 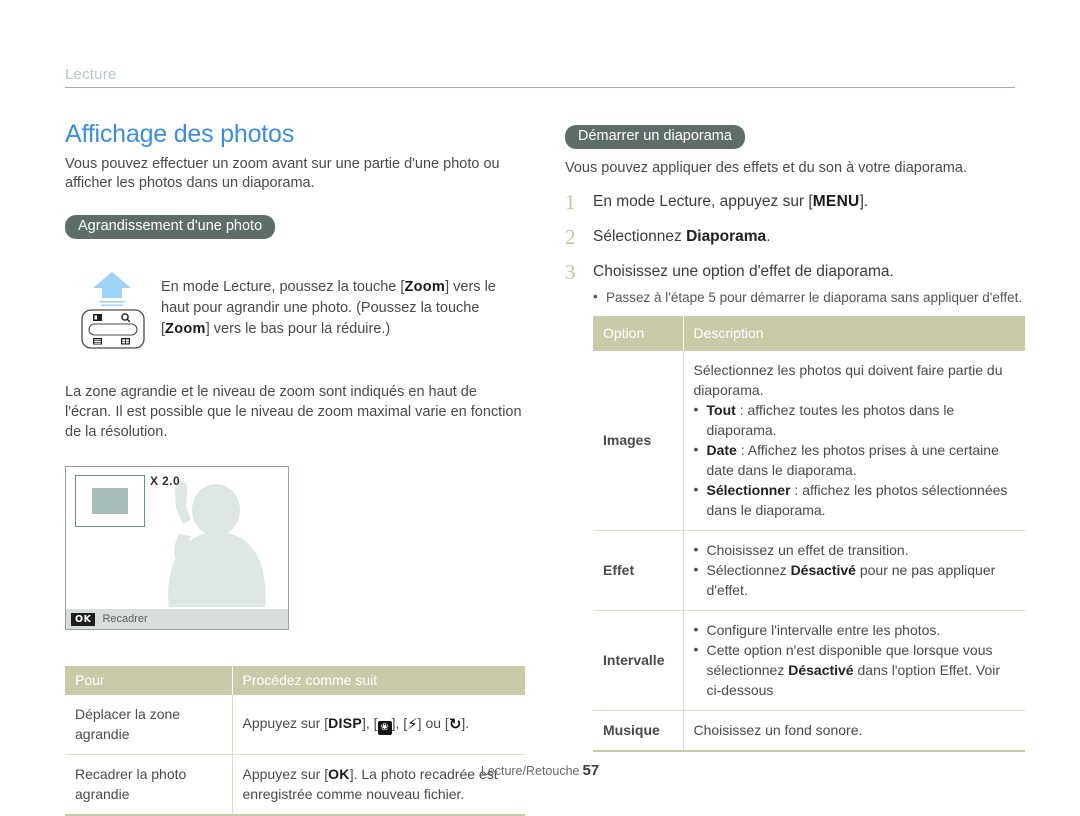 I want to click on screen-bottom-bar: OK Recadrer, so click(x=177, y=619).